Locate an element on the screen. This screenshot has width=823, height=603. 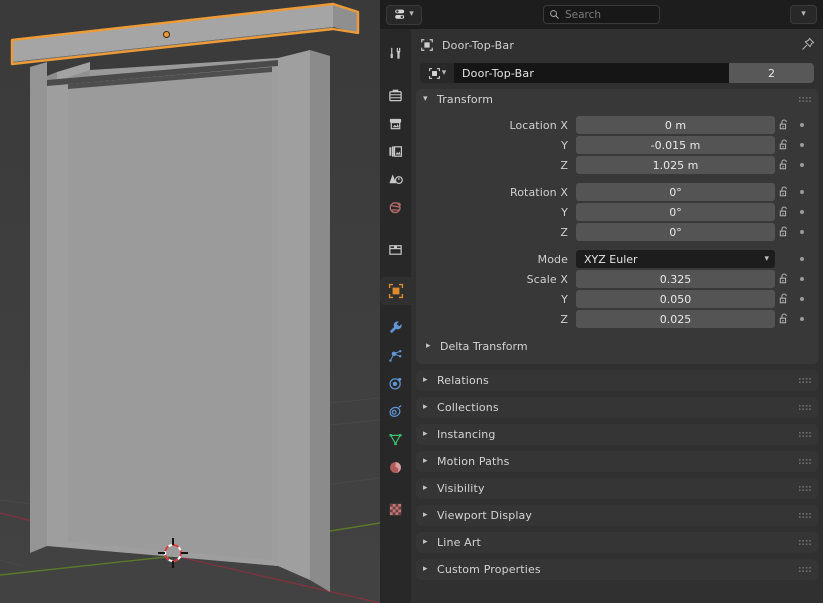
search-placeholder: Search is located at coordinates (583, 14).